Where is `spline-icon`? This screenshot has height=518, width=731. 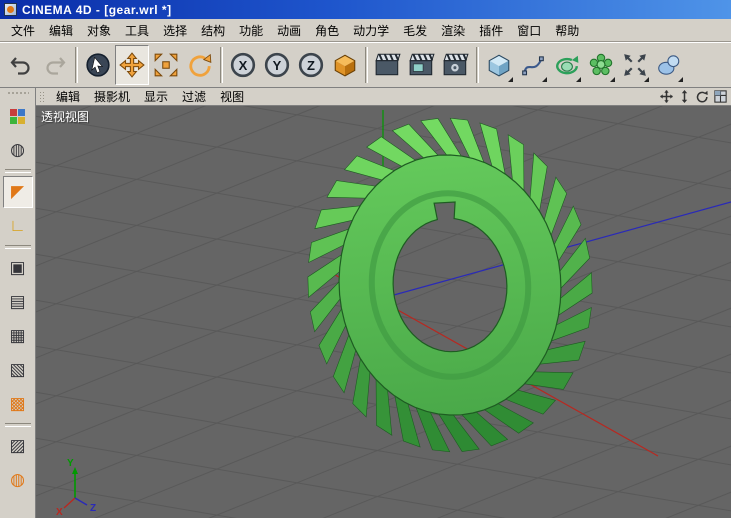 spline-icon is located at coordinates (533, 66).